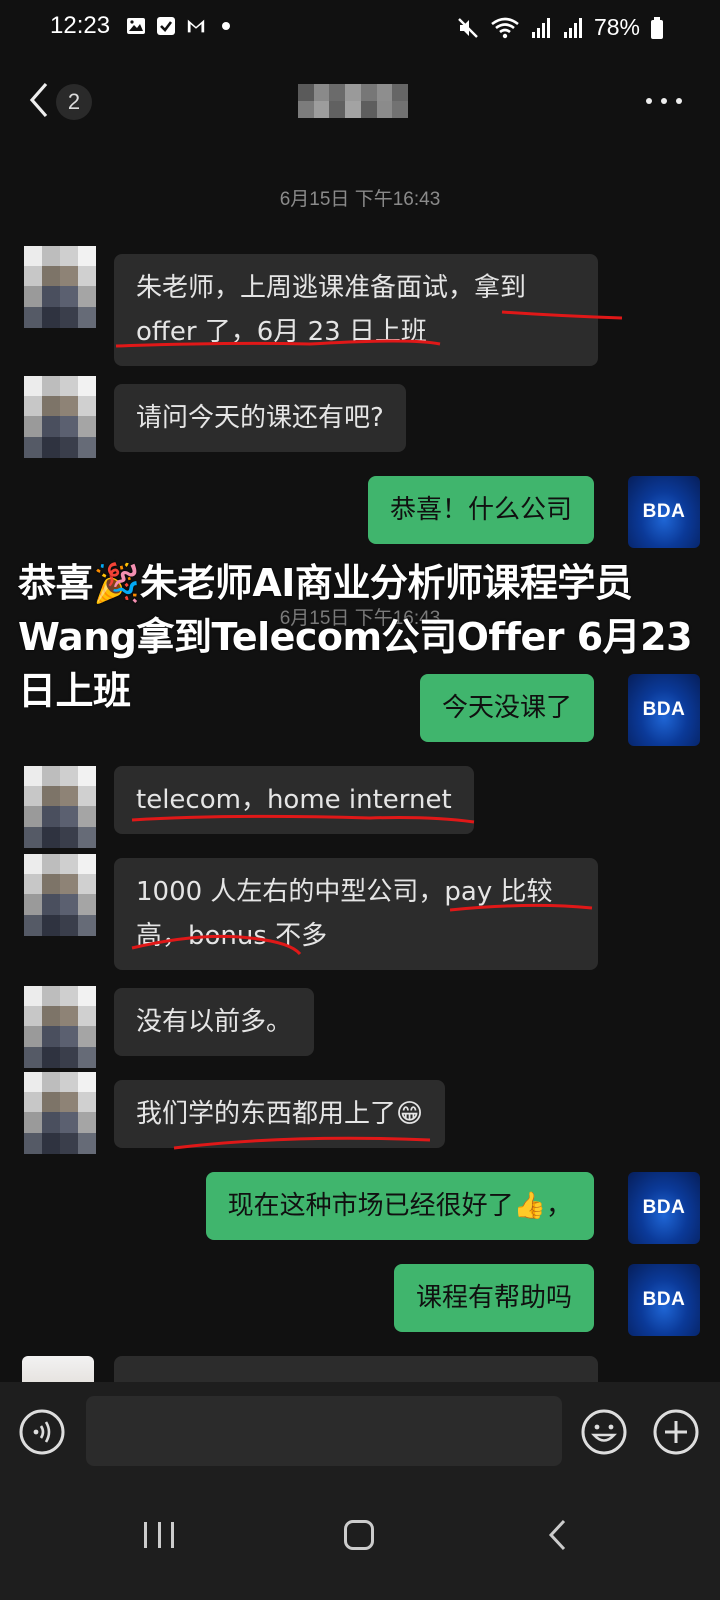 This screenshot has height=1600, width=720. What do you see at coordinates (356, 914) in the screenshot?
I see `incoming-message: 1000 人左右的中型公司，pay 比较 高，bonus 不多` at bounding box center [356, 914].